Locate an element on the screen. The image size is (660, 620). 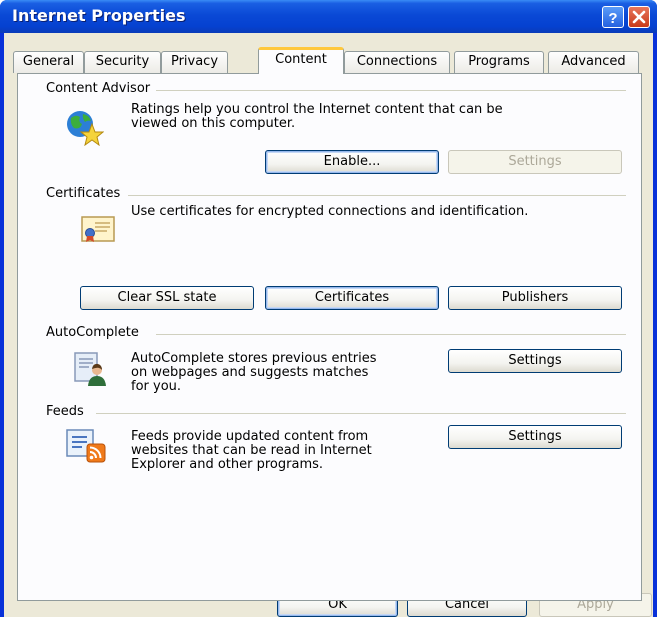
tab-connections: Connections is located at coordinates (397, 62).